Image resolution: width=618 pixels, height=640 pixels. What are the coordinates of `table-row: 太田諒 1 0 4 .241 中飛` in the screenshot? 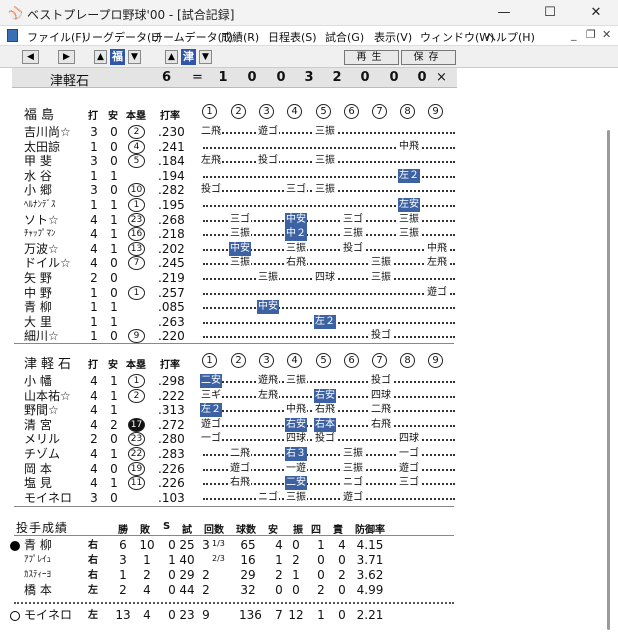 It's located at (300, 146).